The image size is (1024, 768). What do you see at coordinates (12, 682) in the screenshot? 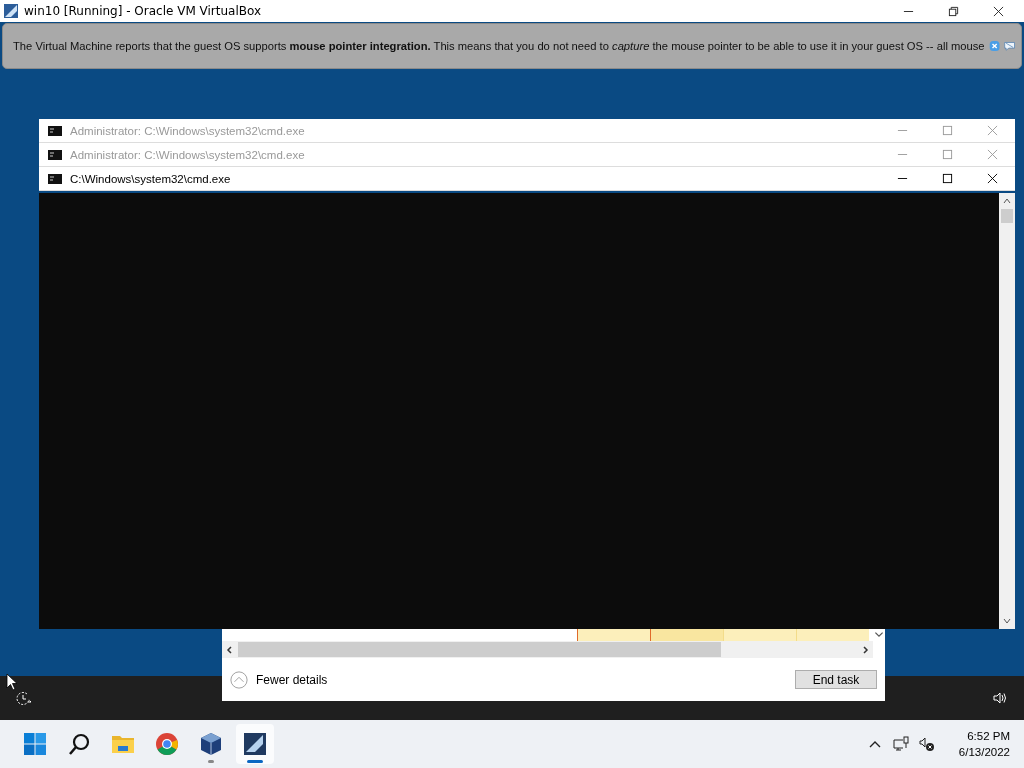
I see `mouse-cursor-icon` at bounding box center [12, 682].